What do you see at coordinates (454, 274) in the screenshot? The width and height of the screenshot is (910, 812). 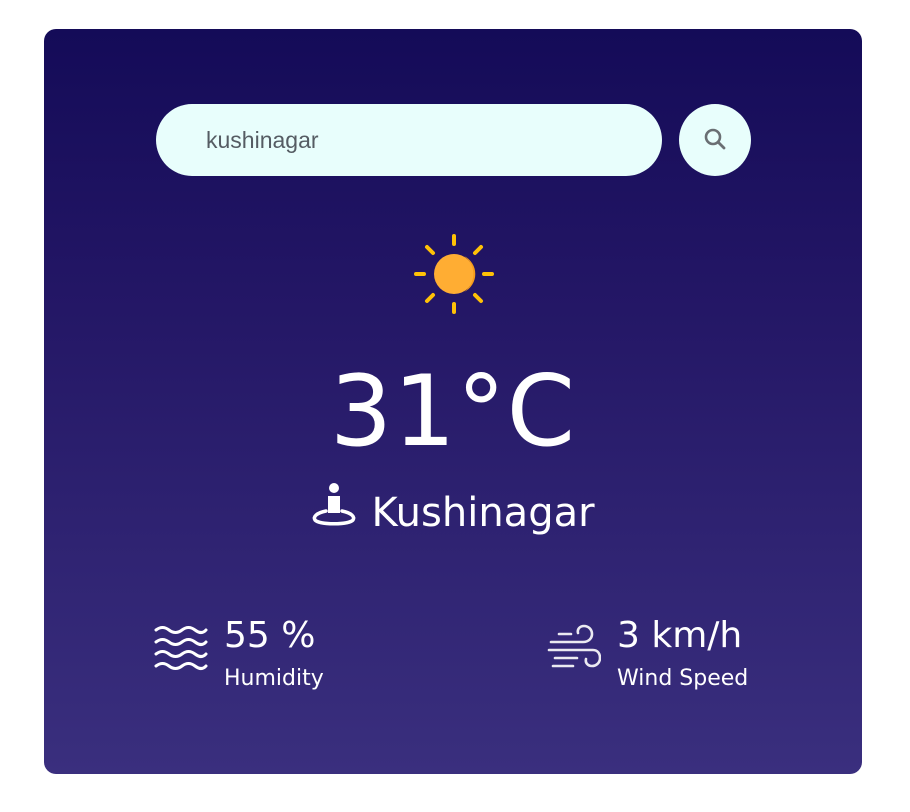 I see `sun-icon` at bounding box center [454, 274].